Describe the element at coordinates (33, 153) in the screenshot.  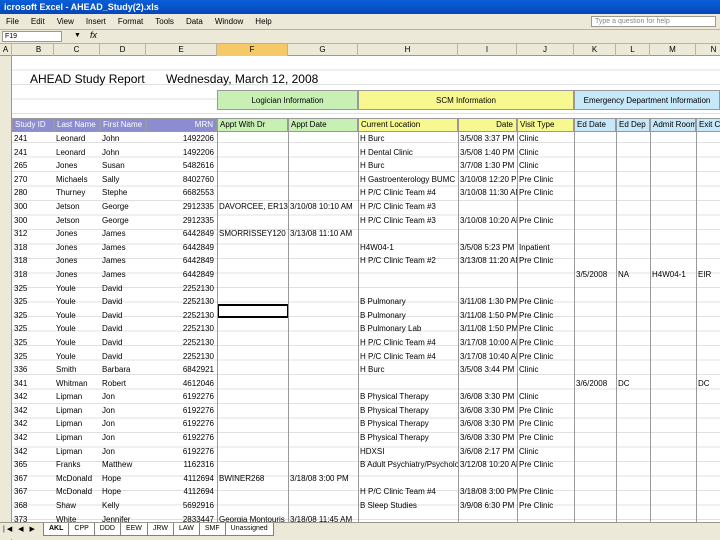
I see `table-cell: 241` at that location.